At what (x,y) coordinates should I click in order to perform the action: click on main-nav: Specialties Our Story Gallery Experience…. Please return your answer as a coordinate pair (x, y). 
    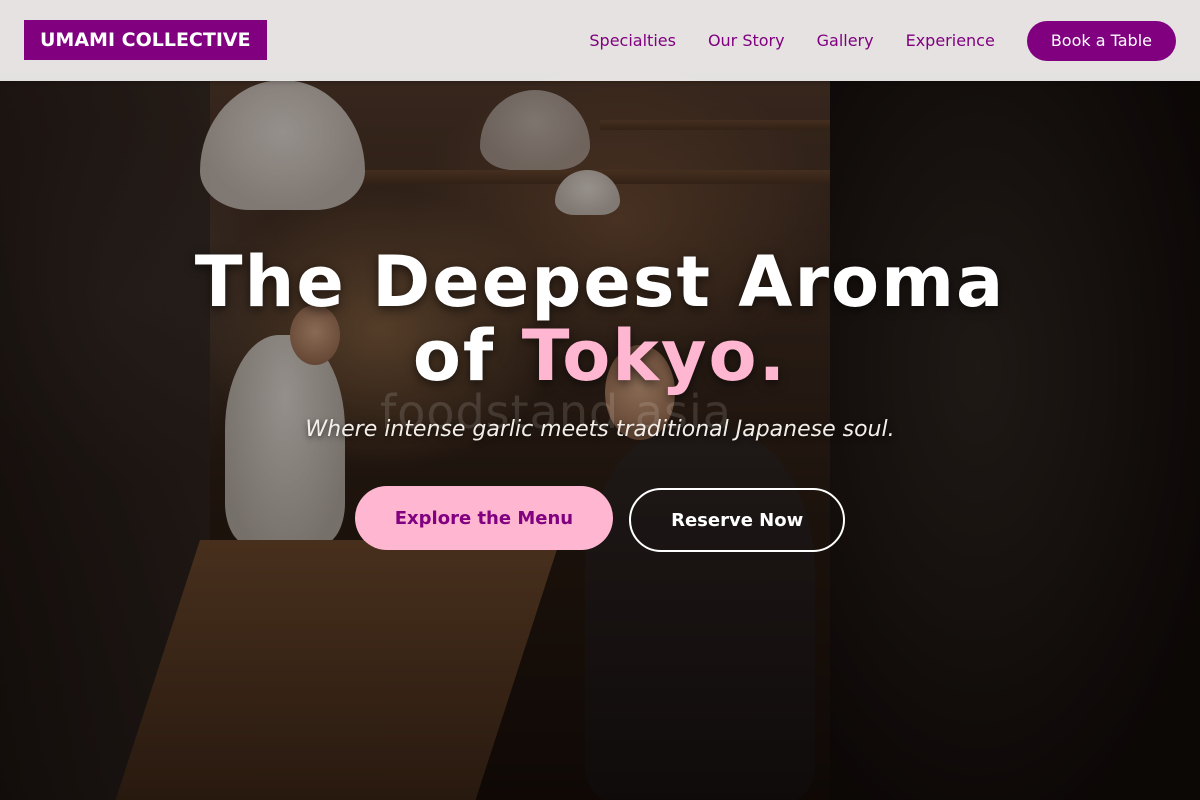
    Looking at the image, I should click on (882, 40).